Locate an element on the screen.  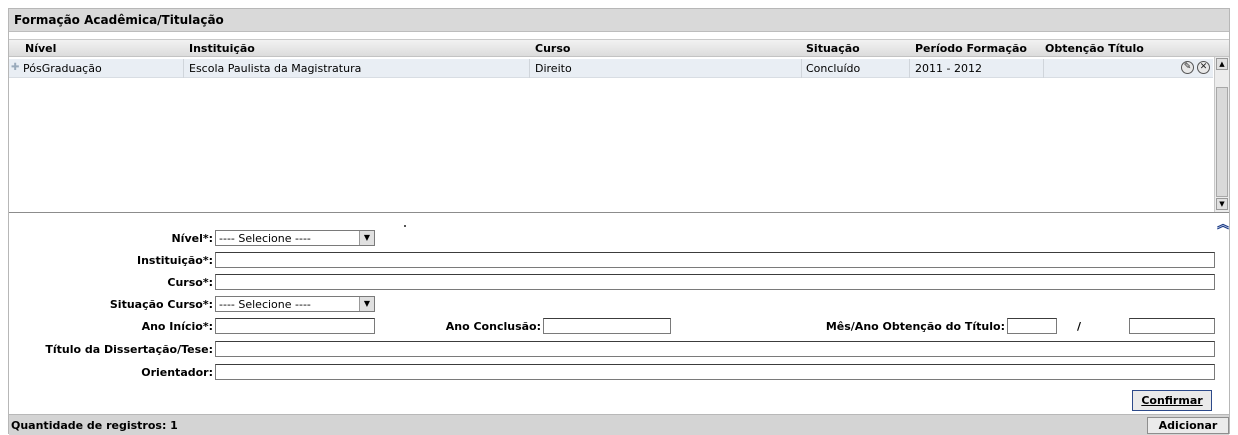
cell-situacao: Concluído is located at coordinates (833, 68).